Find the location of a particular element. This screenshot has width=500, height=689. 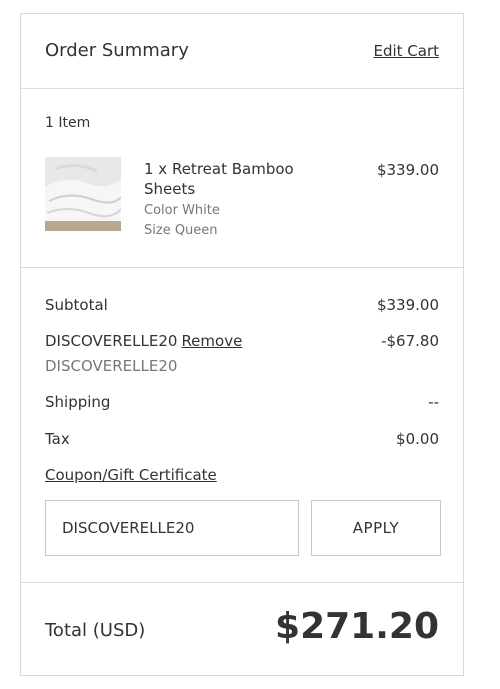

total-label: Total (USD) is located at coordinates (95, 630).